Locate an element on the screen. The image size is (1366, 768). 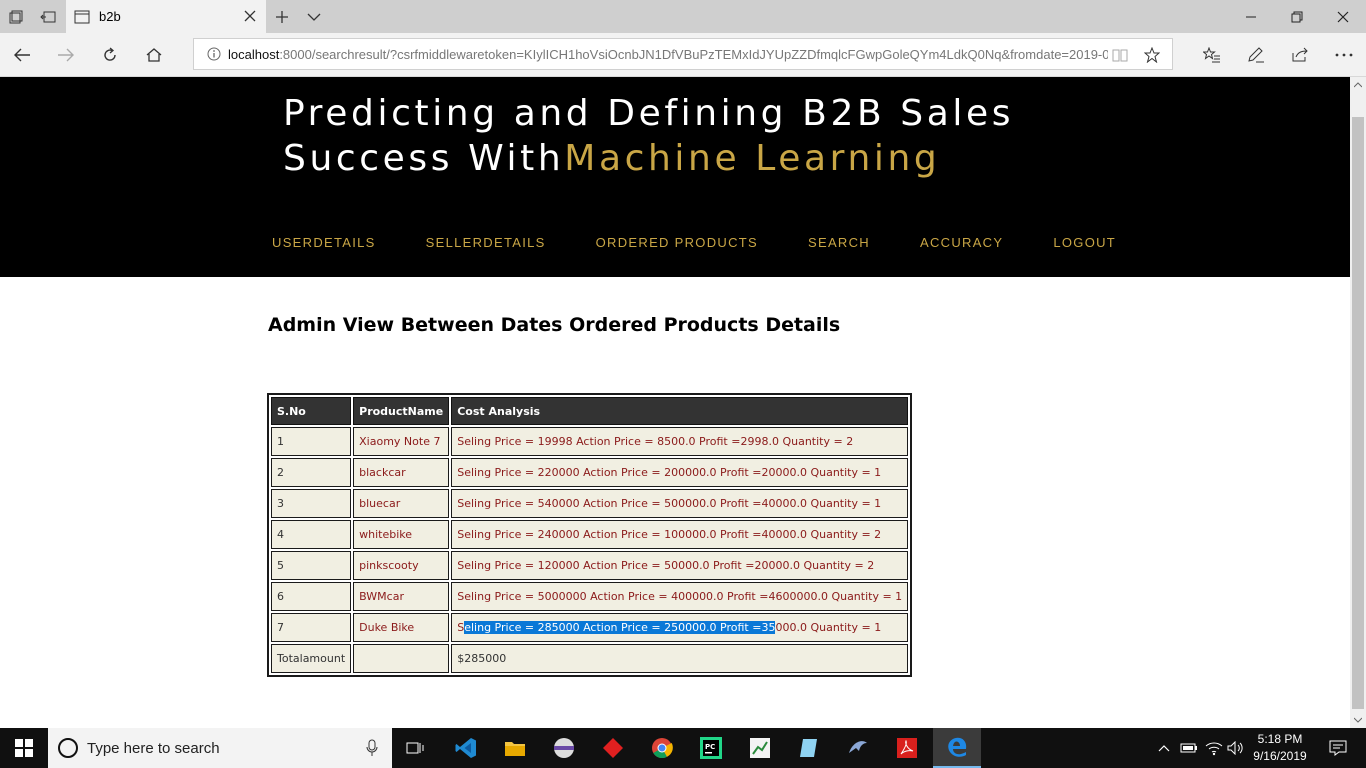
taskbar-acrobat is located at coordinates (907, 748).